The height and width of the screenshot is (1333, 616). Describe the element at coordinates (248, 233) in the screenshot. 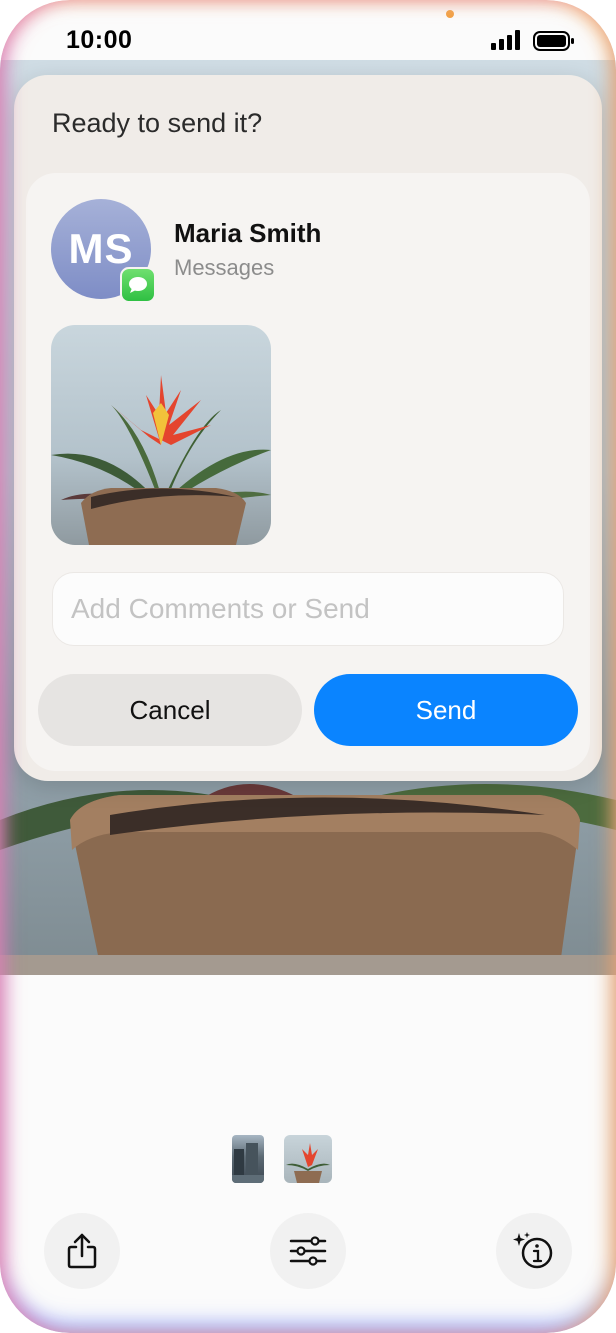

I see `contact-name: Maria Smith` at that location.